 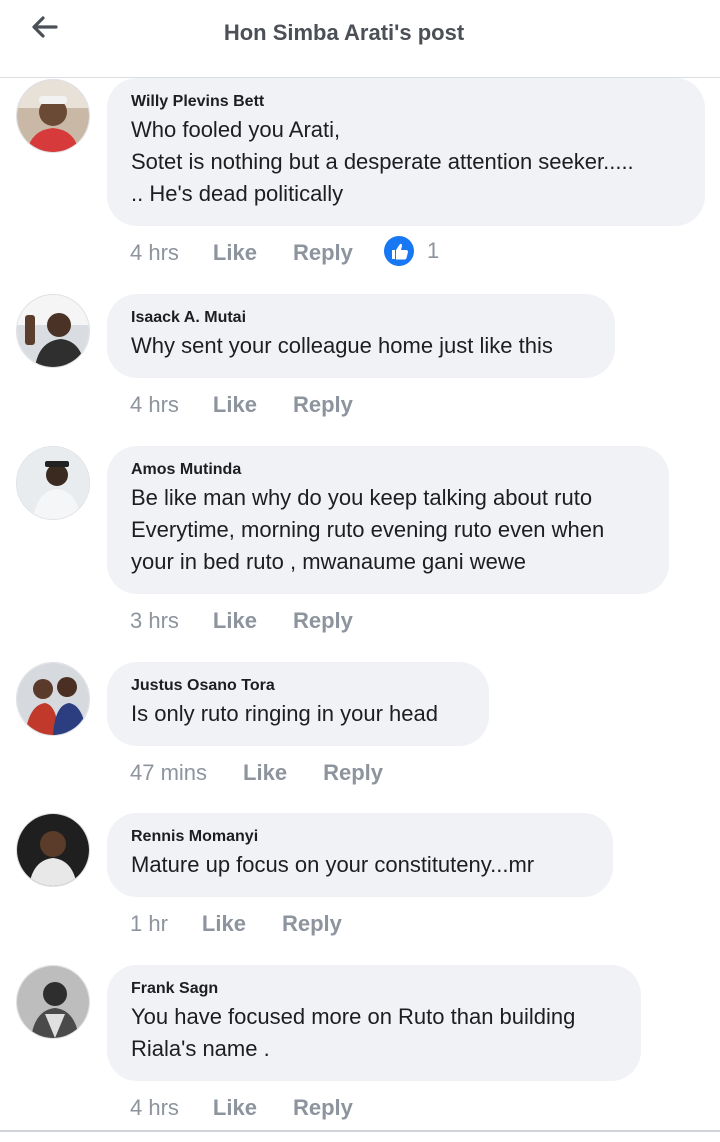 I want to click on comment-line: Who fooled you Arati,, so click(x=236, y=129).